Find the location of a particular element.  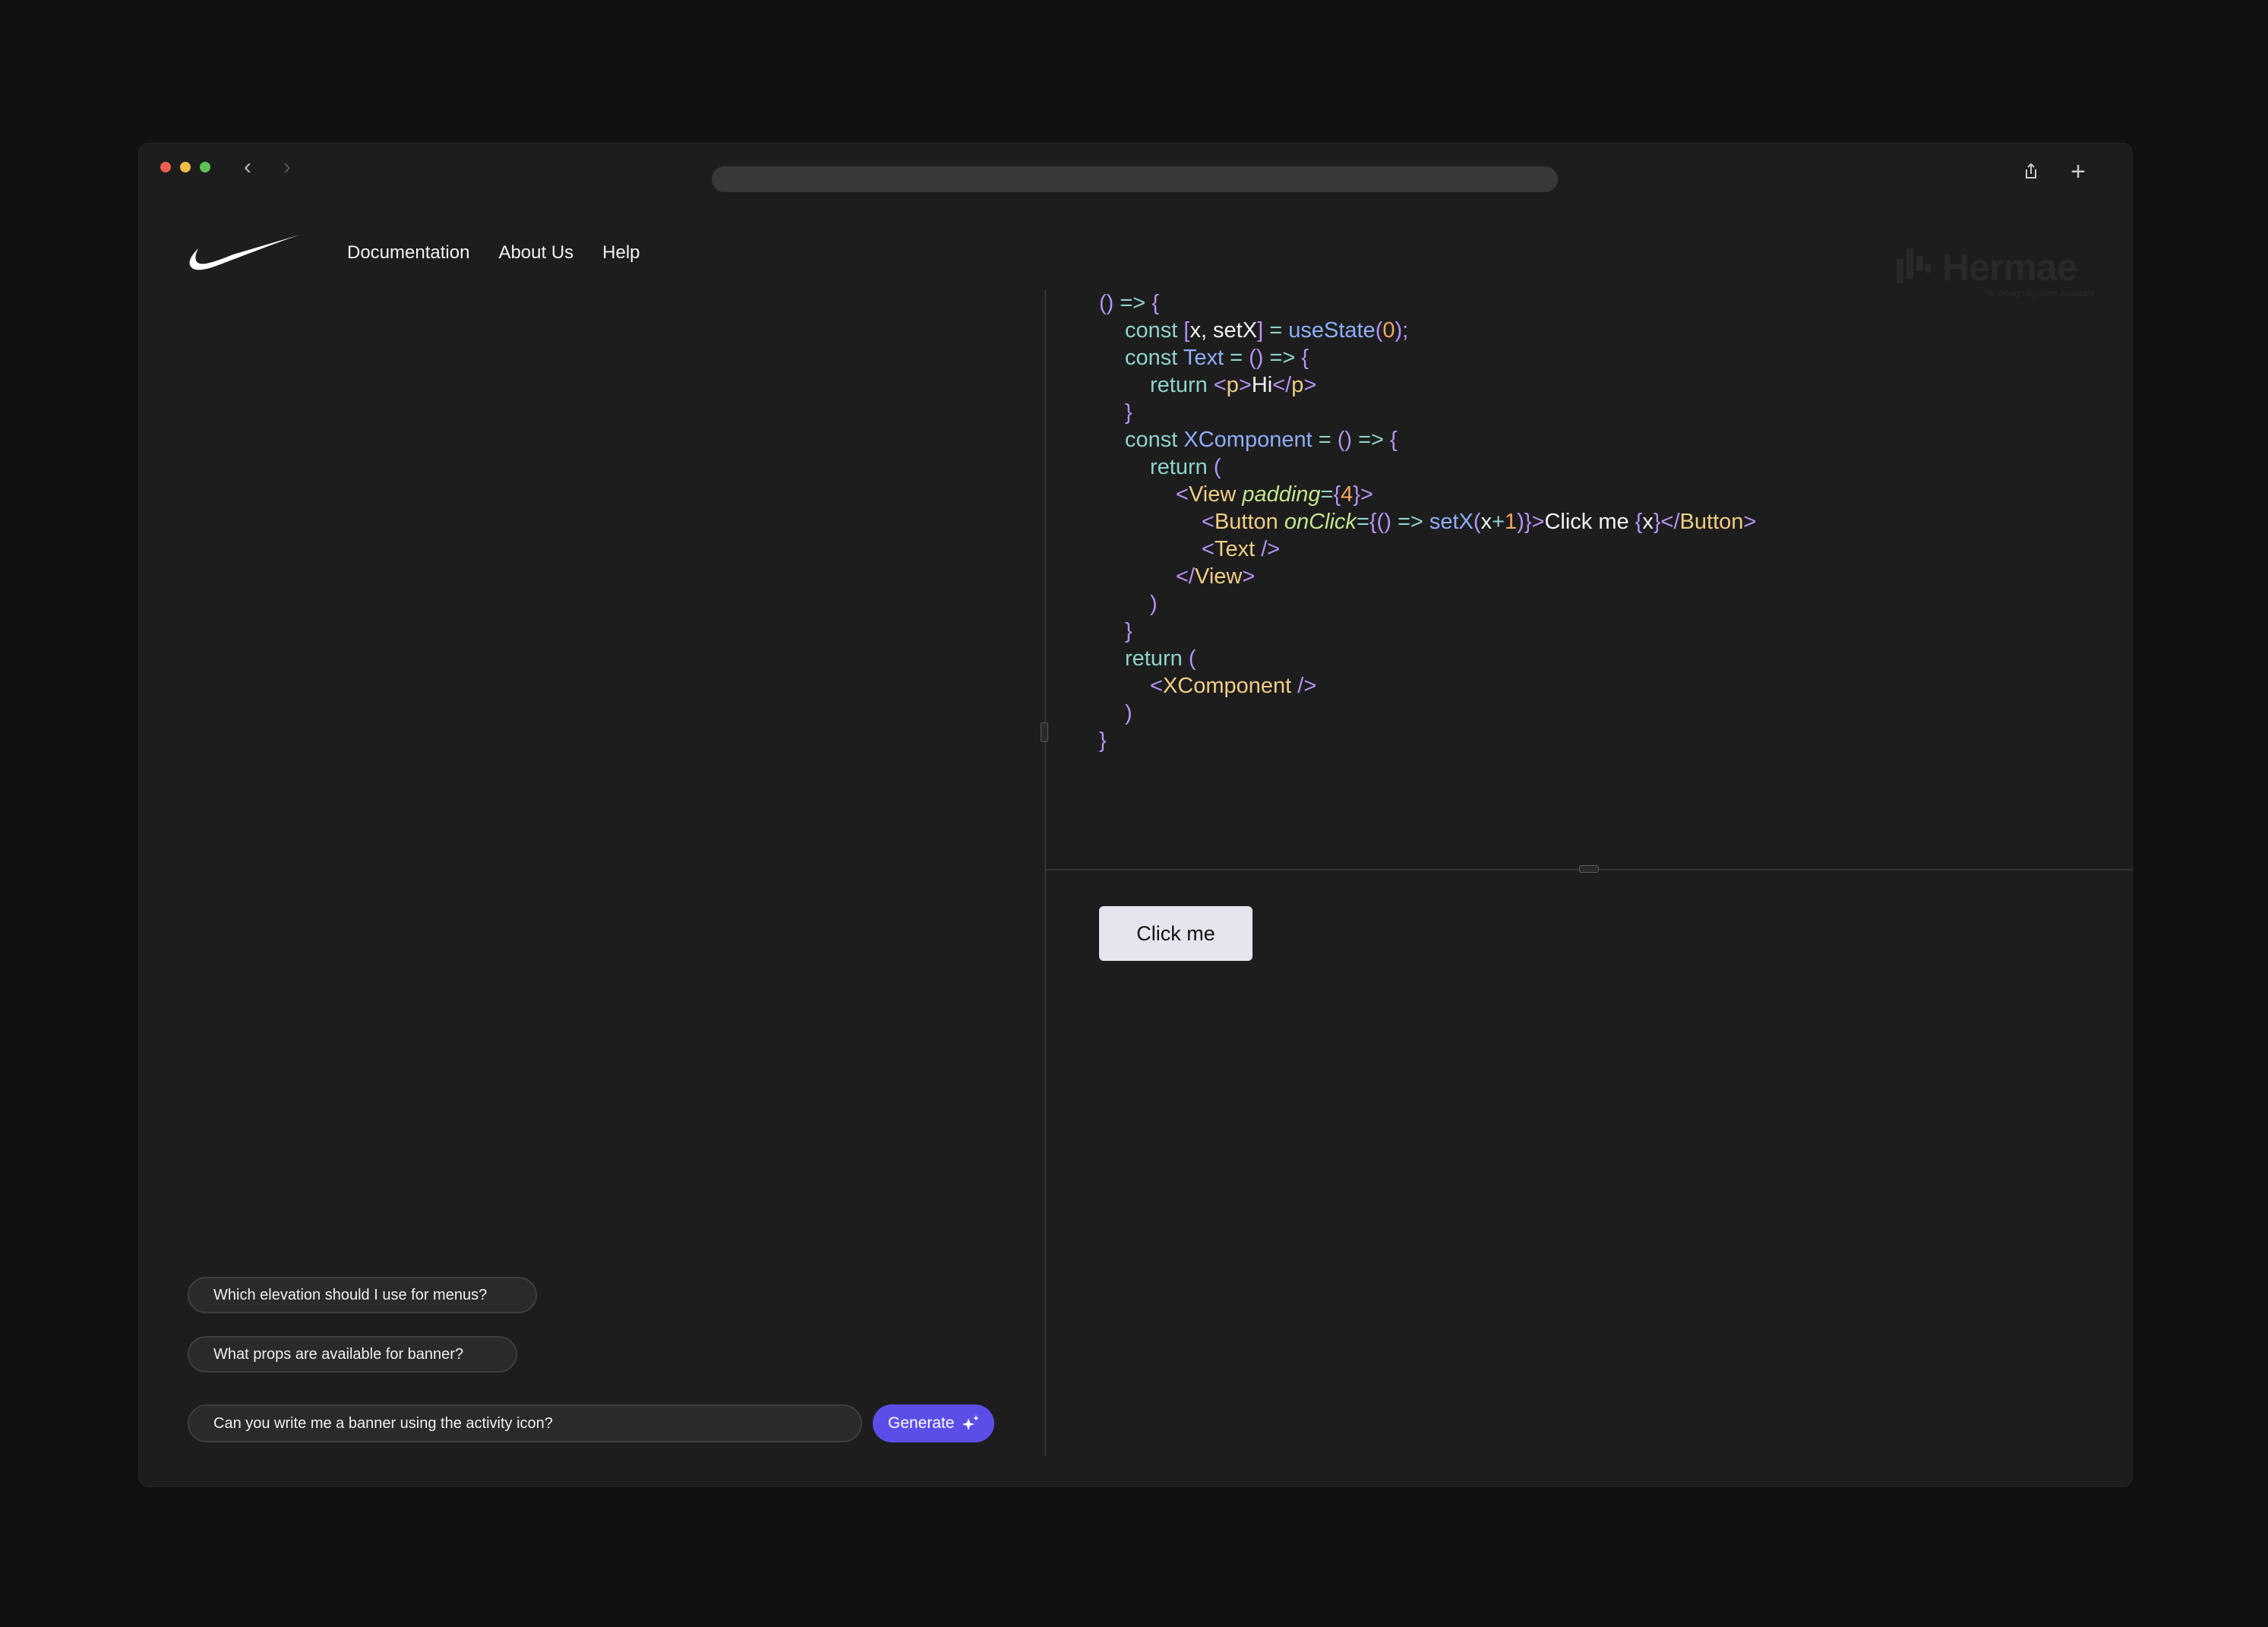

suggestion-chip: Which elevation should I use for menus? is located at coordinates (362, 1295).